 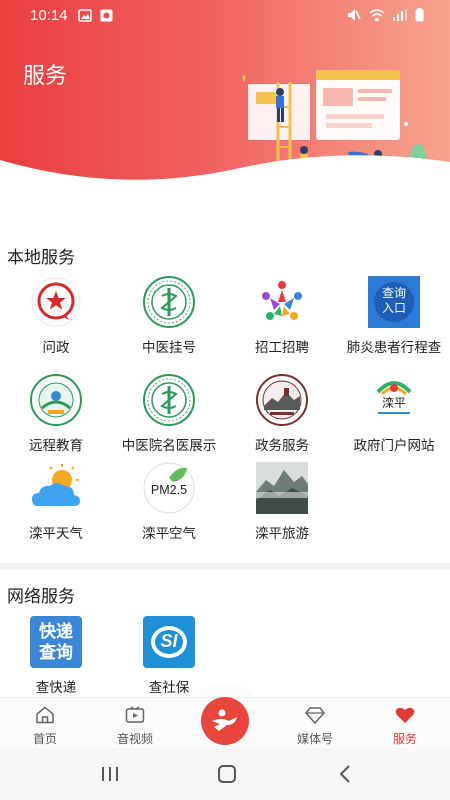 I want to click on service-government-portal: 滦平 政府门户网站, so click(x=394, y=418).